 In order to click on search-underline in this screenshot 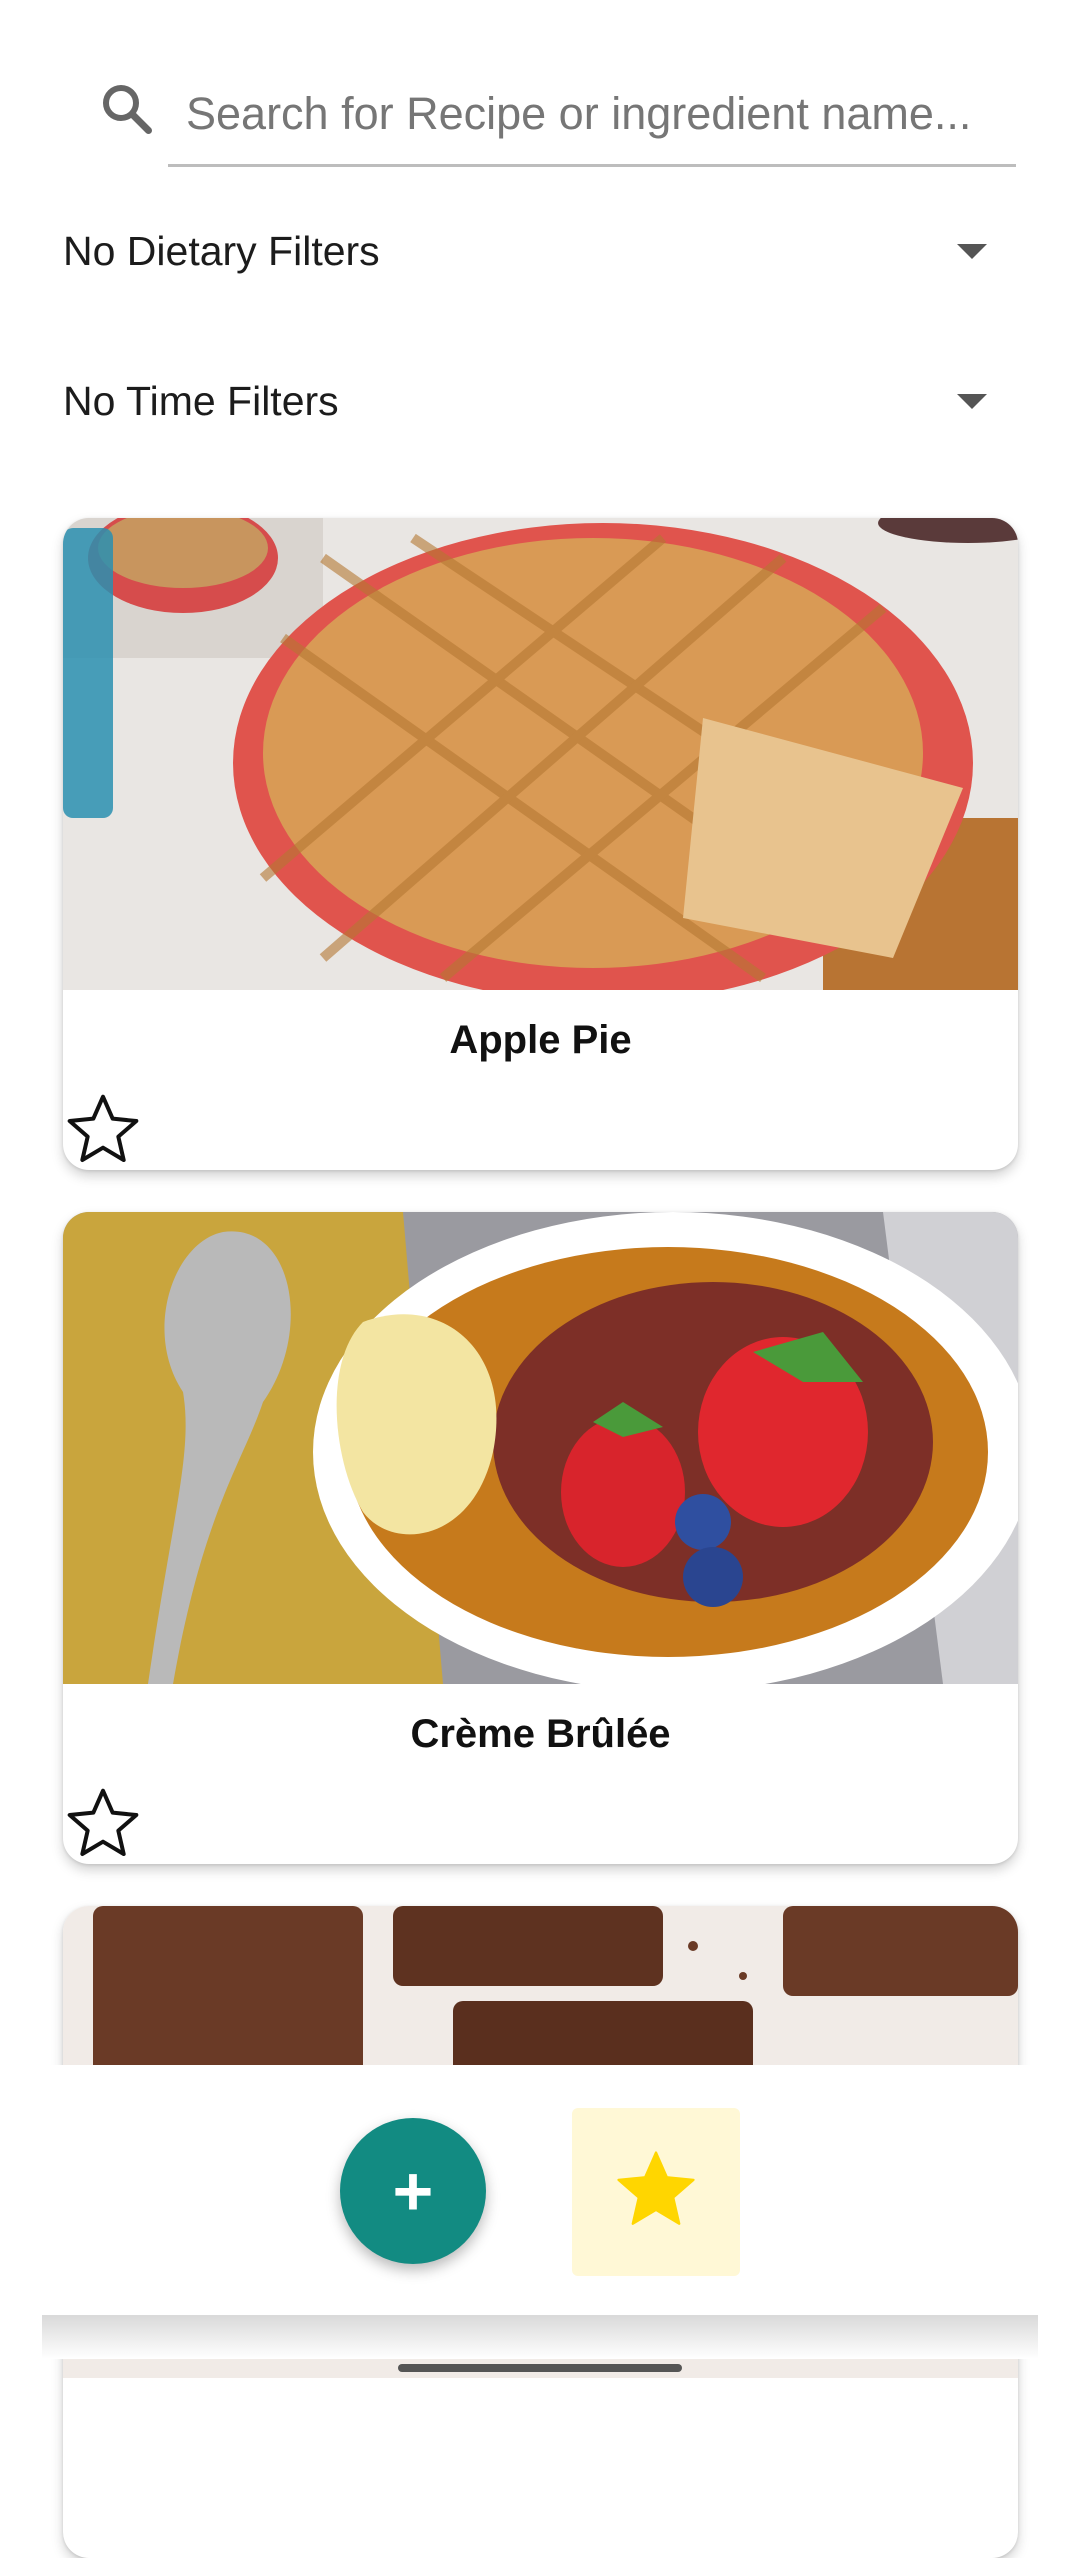, I will do `click(592, 165)`.